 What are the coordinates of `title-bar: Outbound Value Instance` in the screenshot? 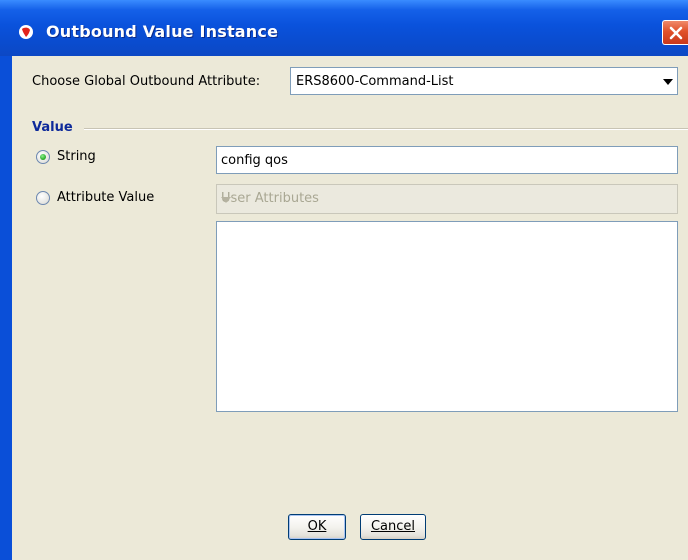 It's located at (344, 28).